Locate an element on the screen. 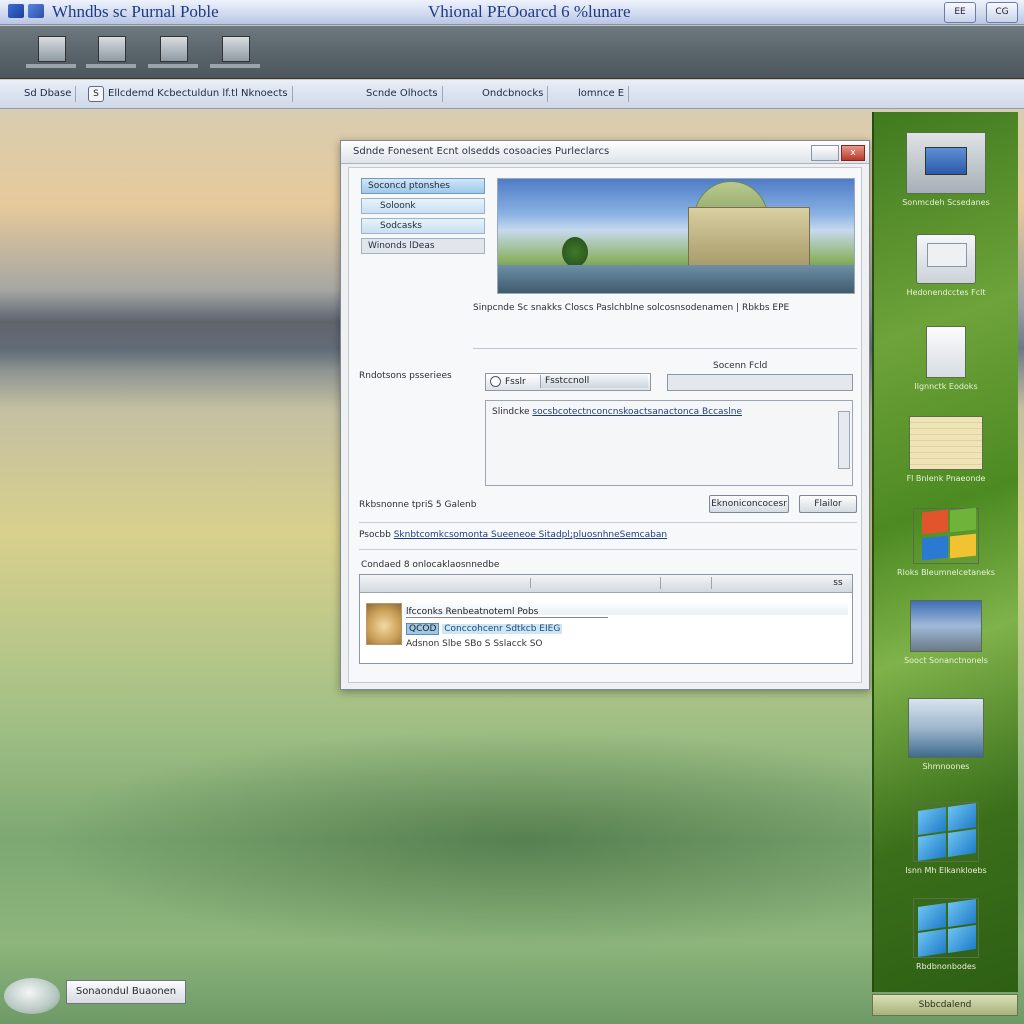  sidebar-item-photo: Sooct Sonanctnonels is located at coordinates (946, 632).